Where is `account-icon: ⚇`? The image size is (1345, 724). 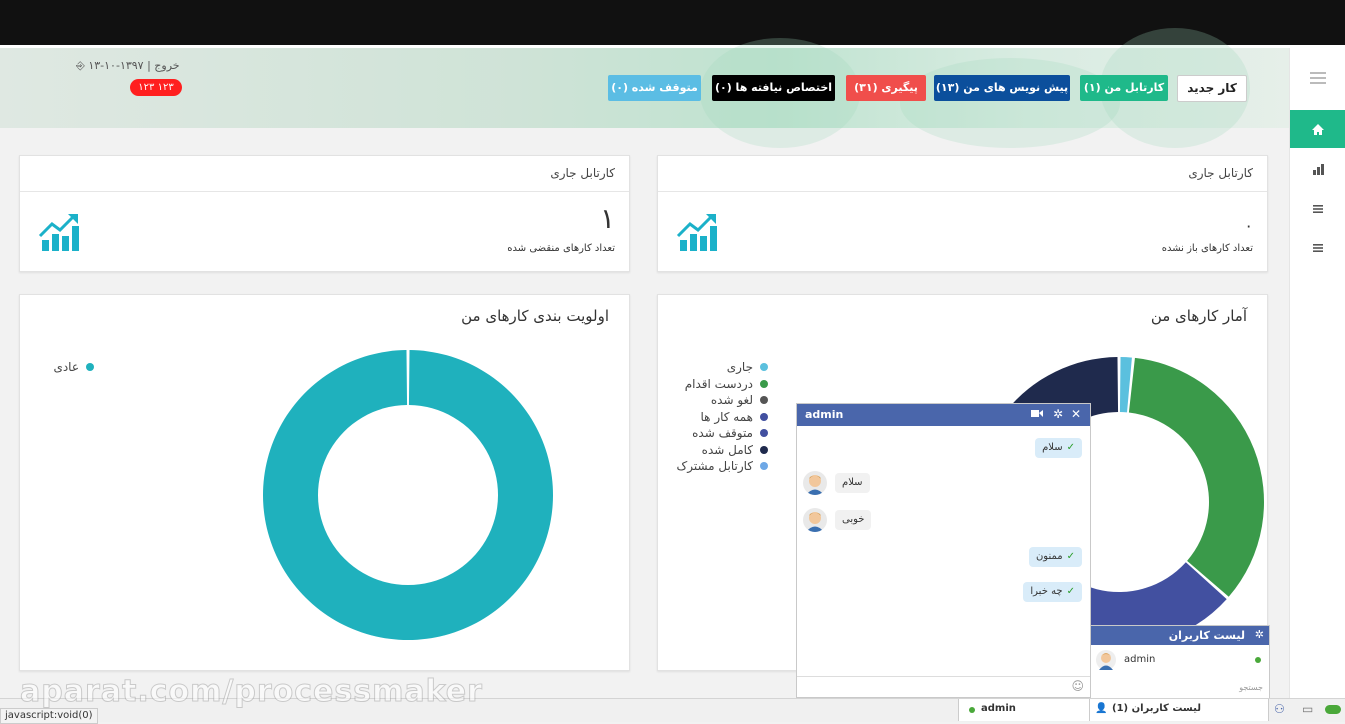 account-icon: ⚇ is located at coordinates (1279, 709).